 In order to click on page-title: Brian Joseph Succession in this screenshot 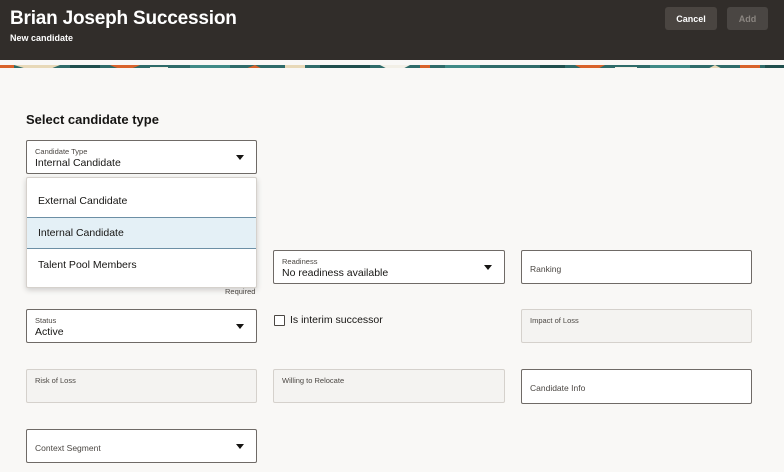, I will do `click(123, 18)`.